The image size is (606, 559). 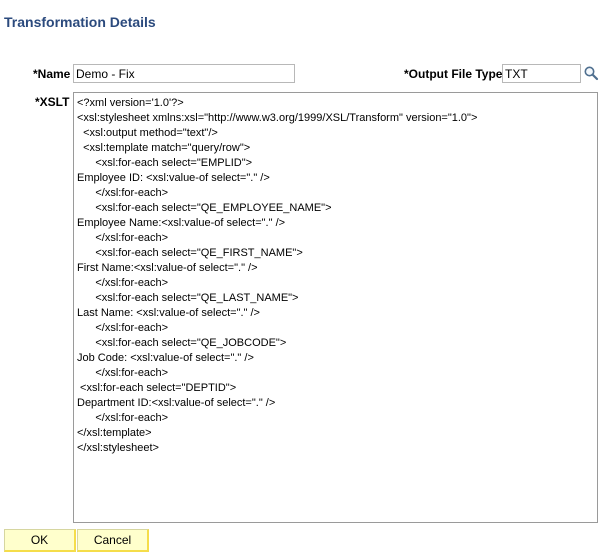 What do you see at coordinates (453, 74) in the screenshot?
I see `output-file-type-label: *Output File Type` at bounding box center [453, 74].